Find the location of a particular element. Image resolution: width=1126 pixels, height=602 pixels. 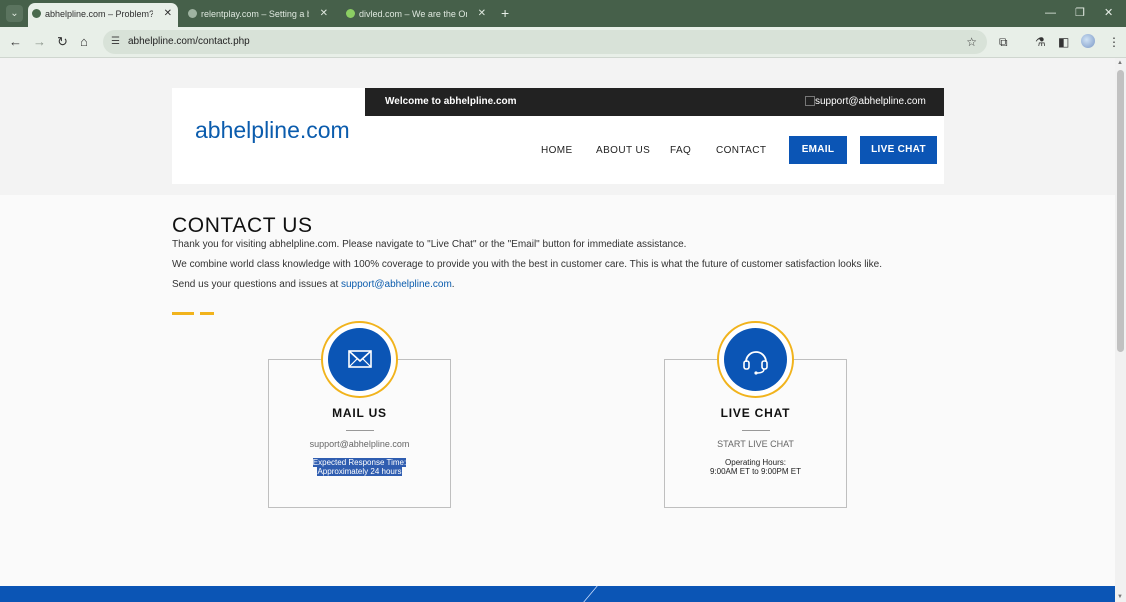

bookmark-star-icon: ☆ is located at coordinates (971, 42).